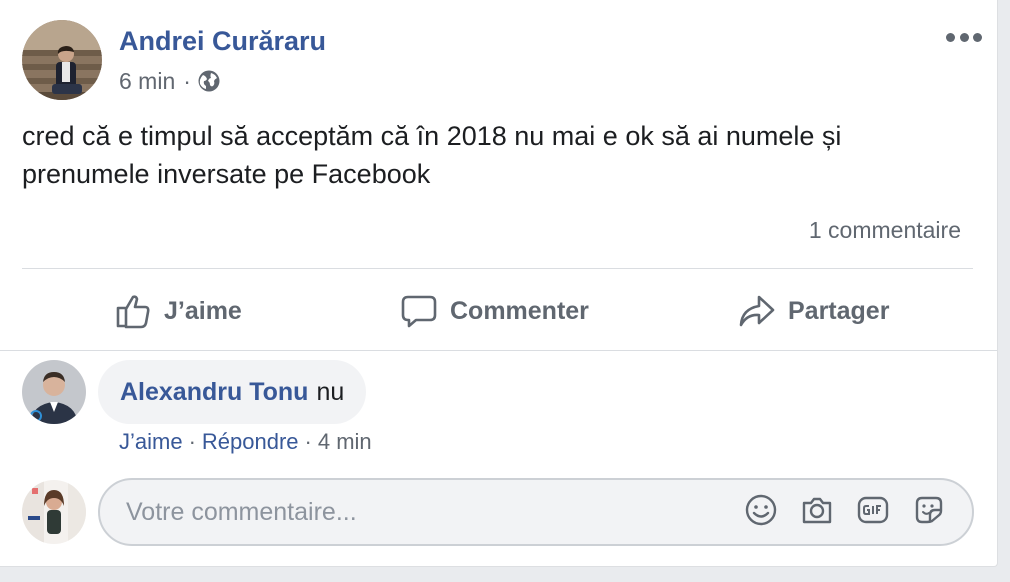 The width and height of the screenshot is (1010, 582). I want to click on share-label: Partager, so click(839, 310).